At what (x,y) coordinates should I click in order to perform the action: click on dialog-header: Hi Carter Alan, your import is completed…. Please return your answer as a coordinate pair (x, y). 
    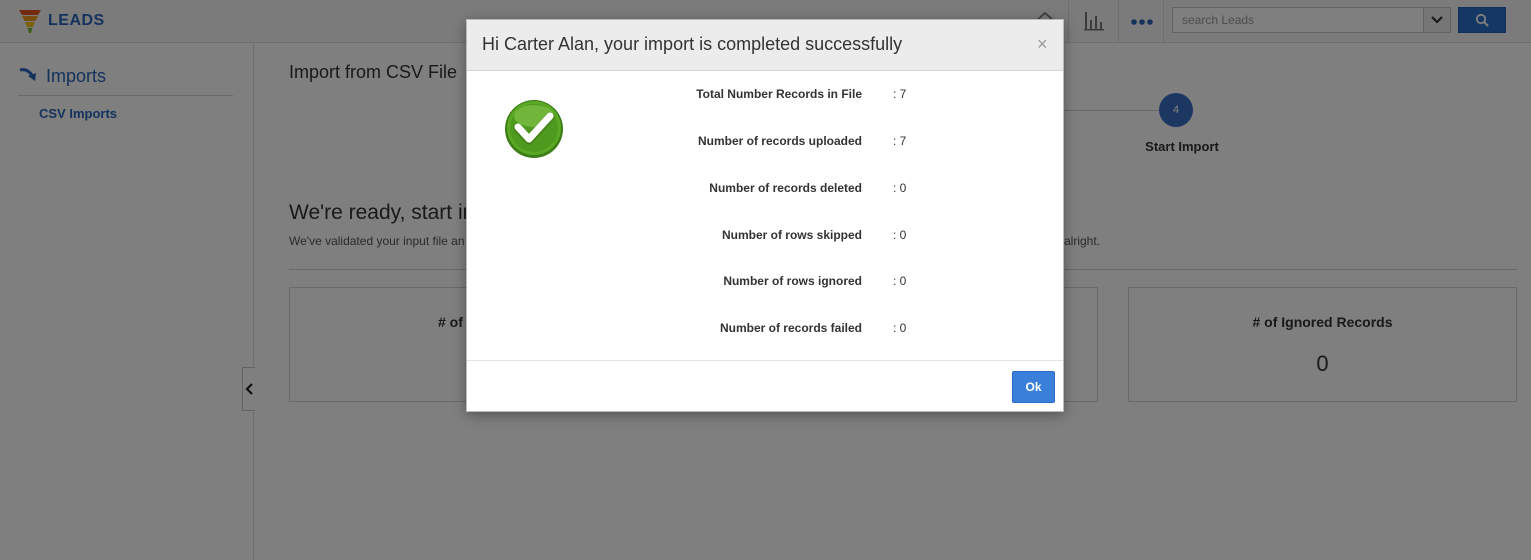
    Looking at the image, I should click on (765, 45).